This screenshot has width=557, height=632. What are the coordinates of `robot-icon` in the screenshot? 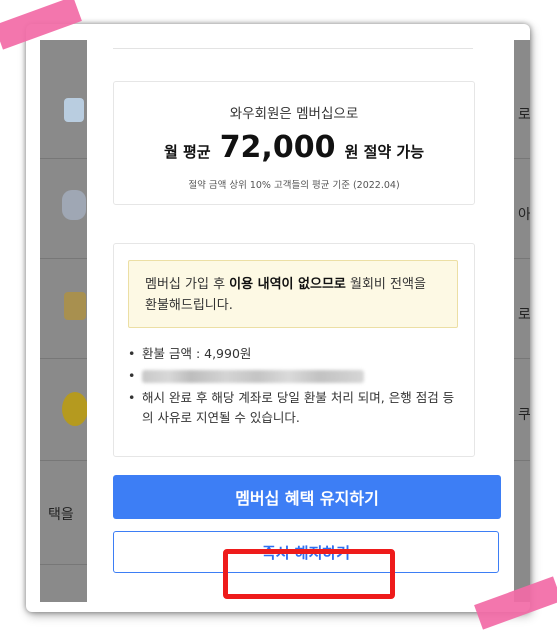 It's located at (74, 205).